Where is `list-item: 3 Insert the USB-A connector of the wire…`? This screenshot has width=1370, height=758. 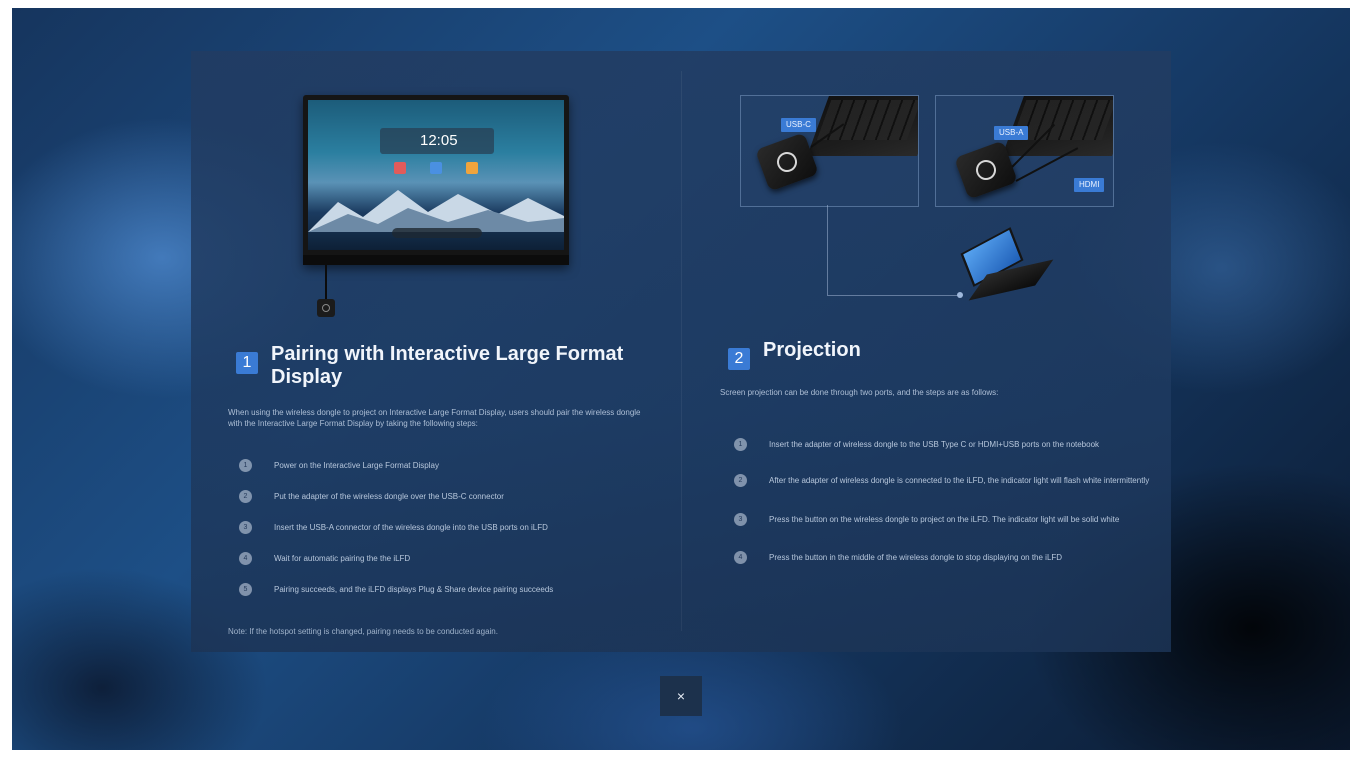
list-item: 3 Insert the USB-A connector of the wire… is located at coordinates (449, 537).